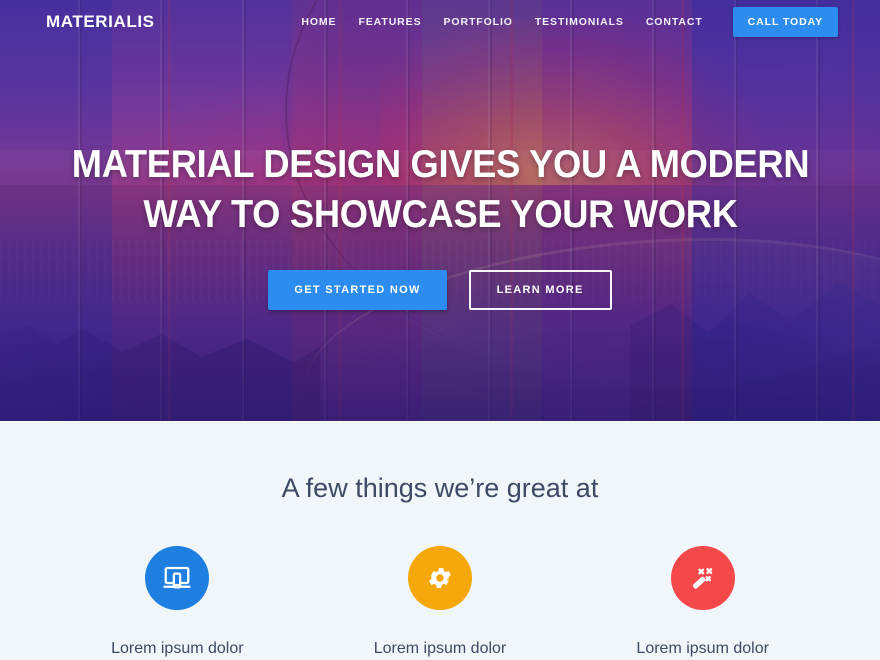 This screenshot has width=880, height=660. Describe the element at coordinates (579, 22) in the screenshot. I see `nav-item-testimonials: TESTIMONIALS` at that location.